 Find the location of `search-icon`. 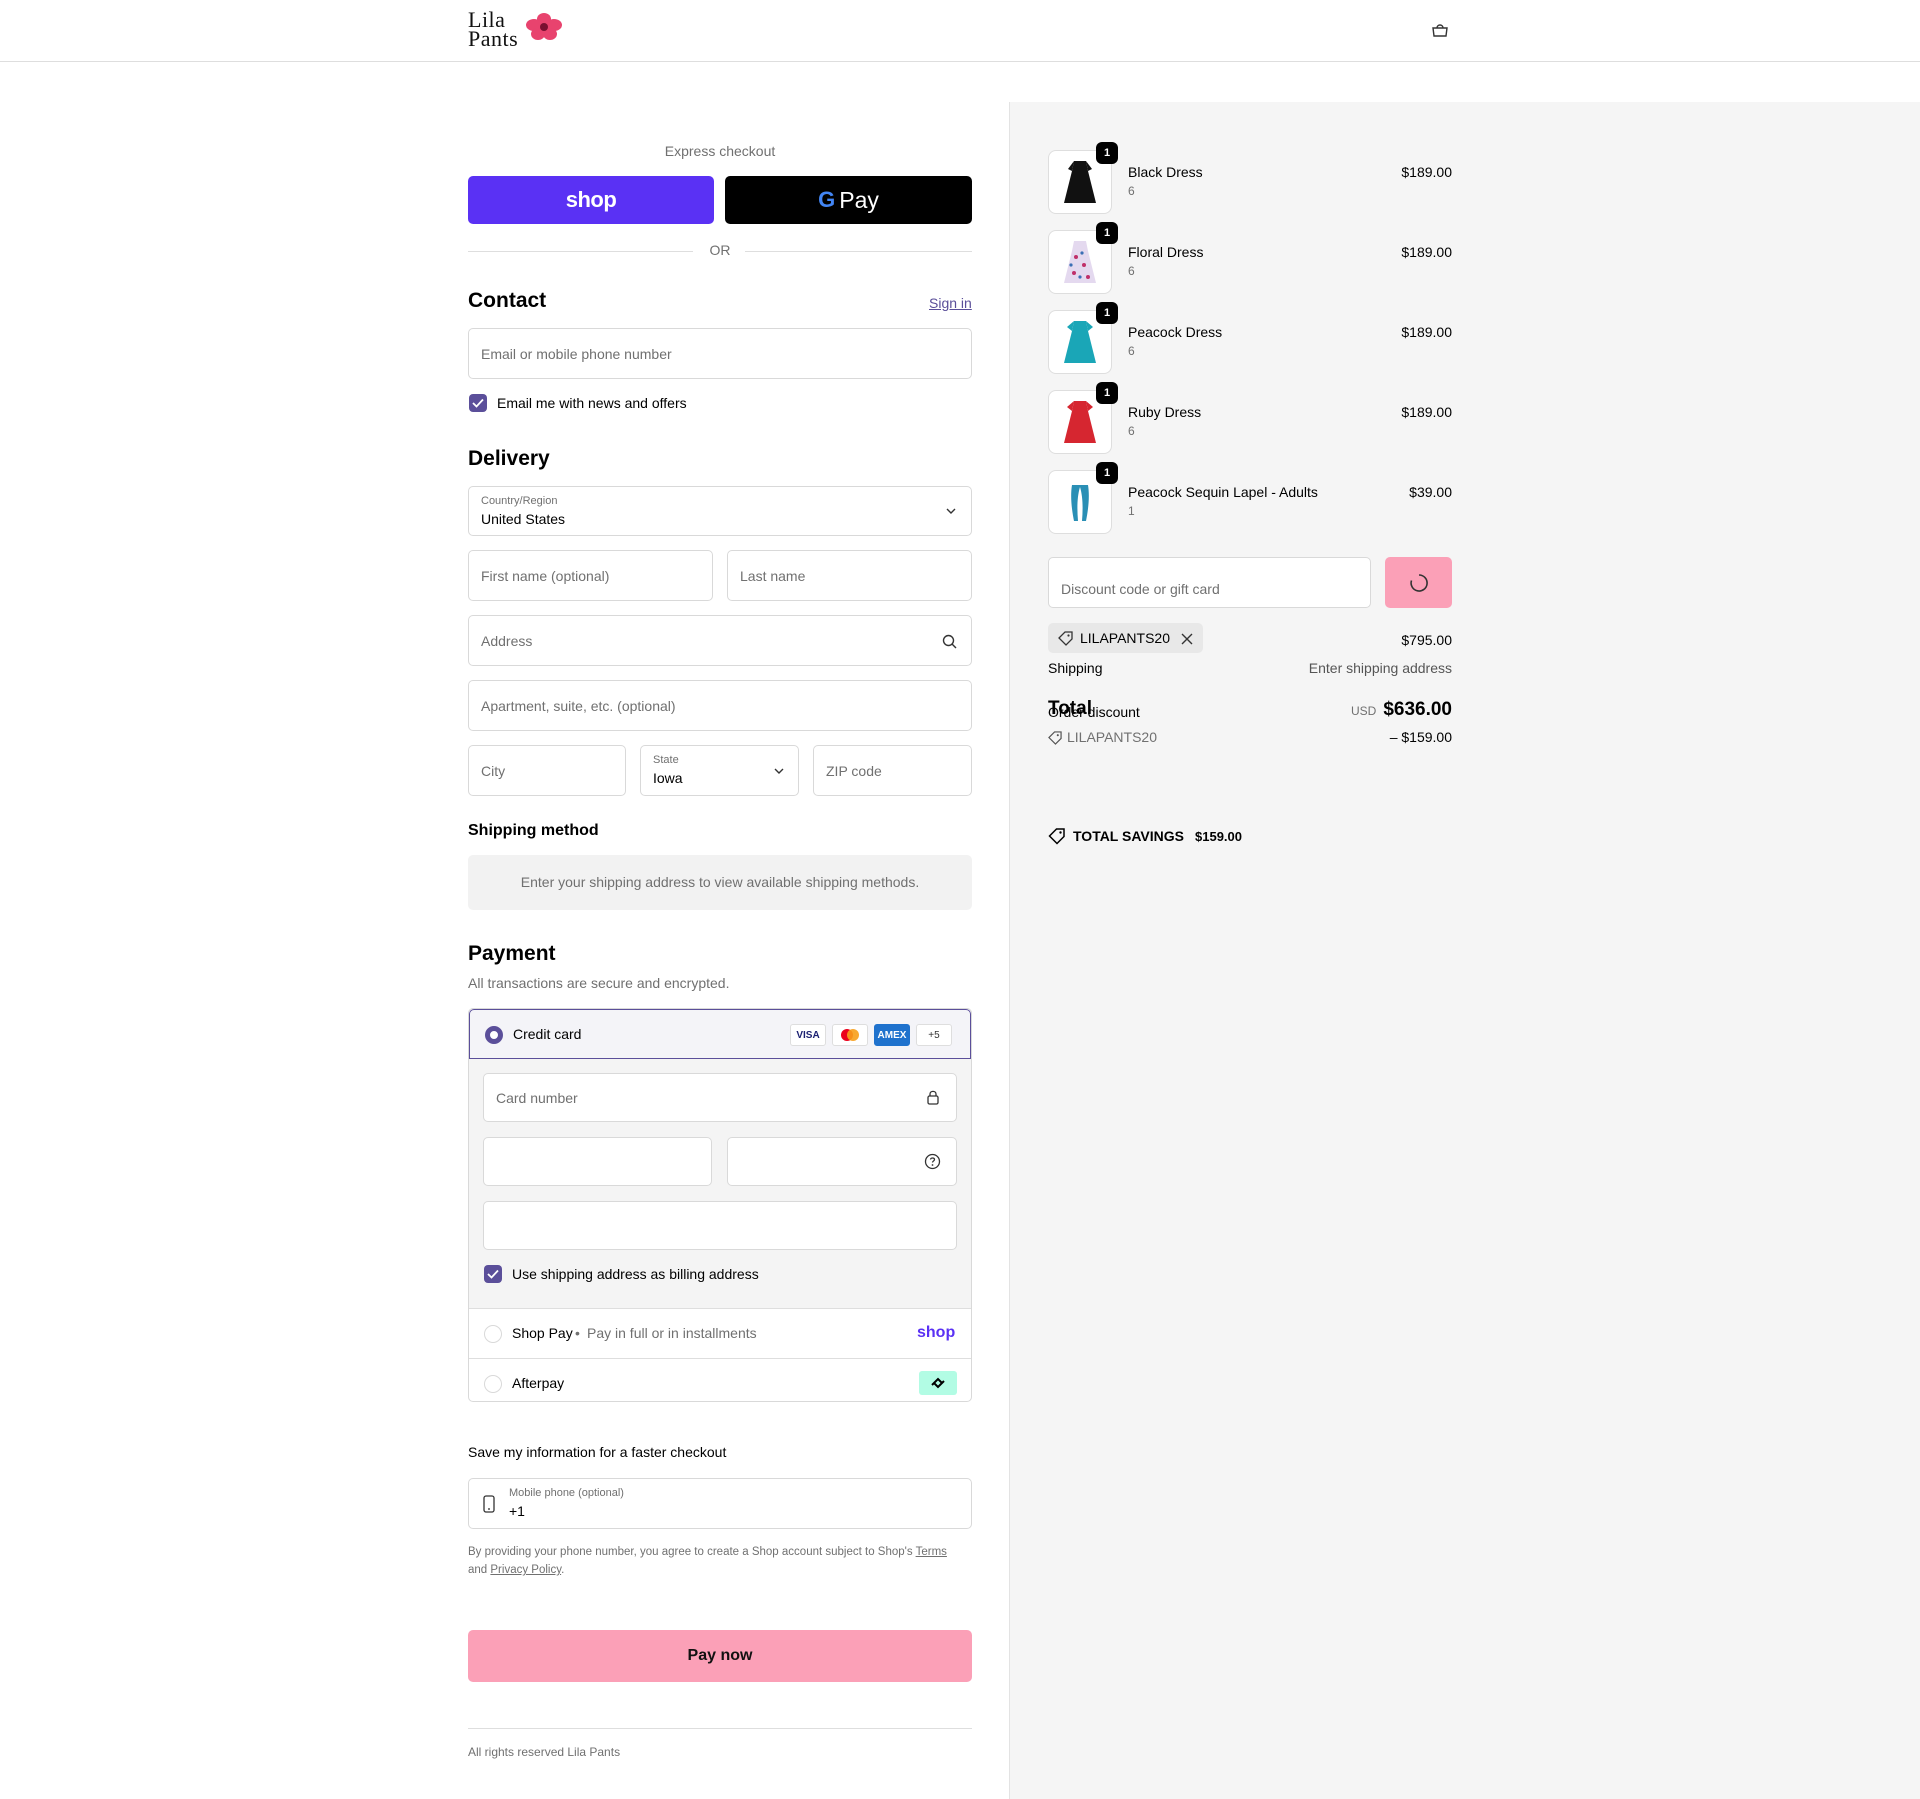

search-icon is located at coordinates (949, 641).